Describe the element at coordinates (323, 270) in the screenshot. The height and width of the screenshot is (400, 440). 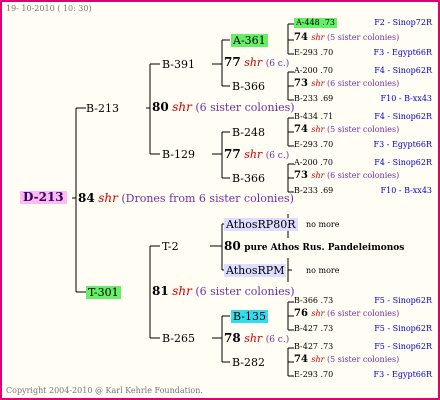
I see `no-more-2: no more` at that location.